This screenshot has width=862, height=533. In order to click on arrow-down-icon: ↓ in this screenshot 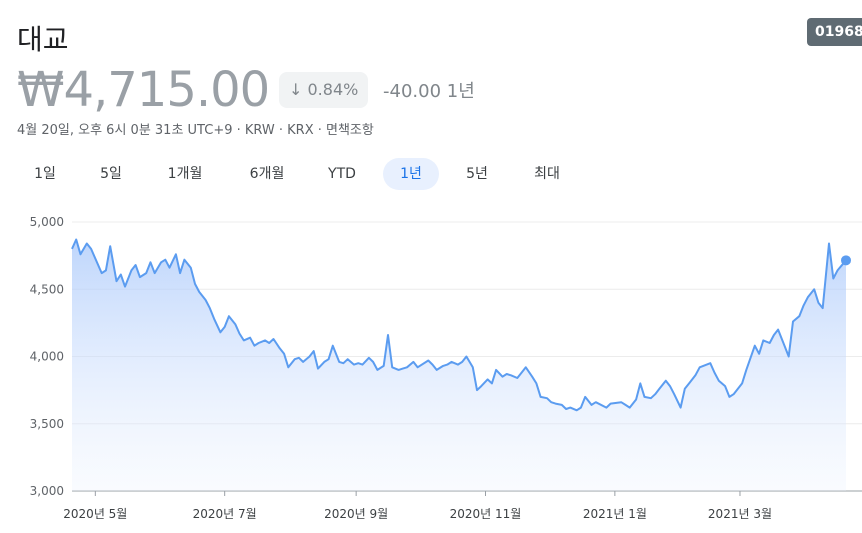, I will do `click(296, 89)`.